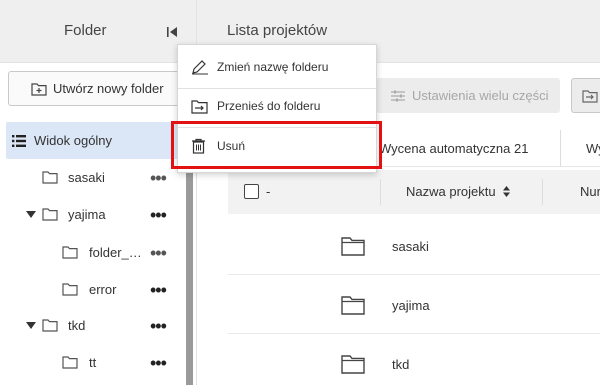  I want to click on project-name: yajima, so click(411, 305).